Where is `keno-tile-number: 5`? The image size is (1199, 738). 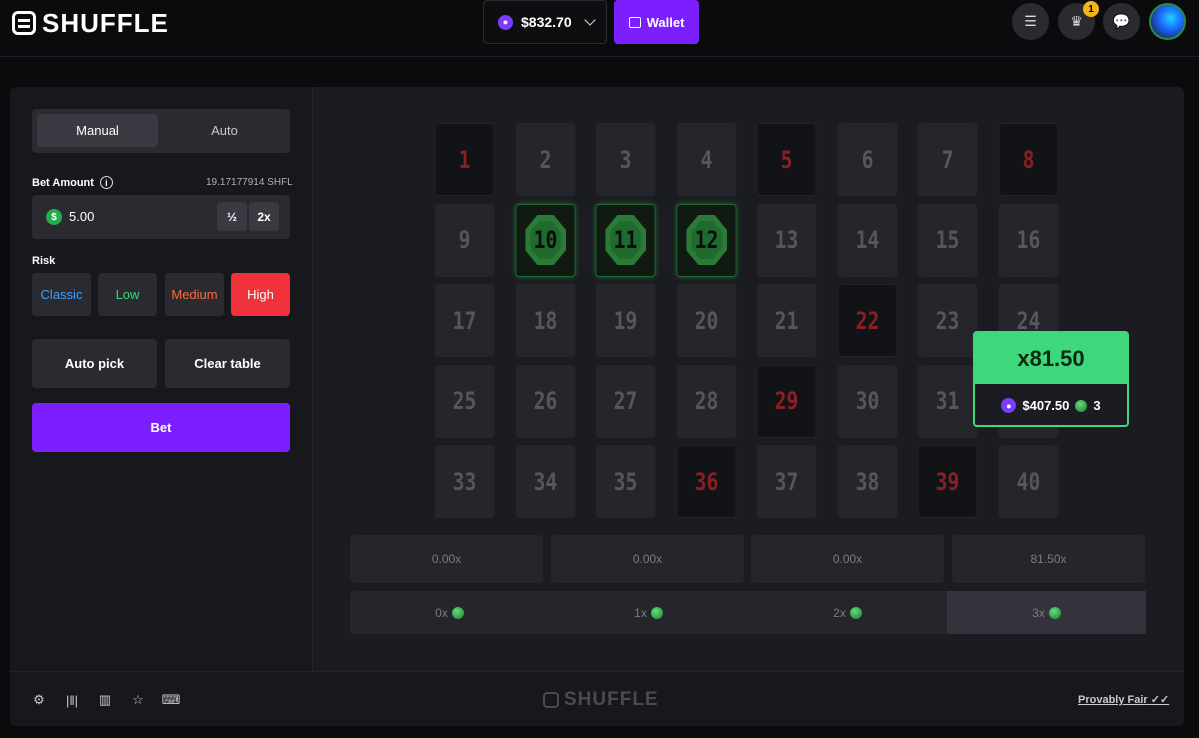 keno-tile-number: 5 is located at coordinates (786, 159).